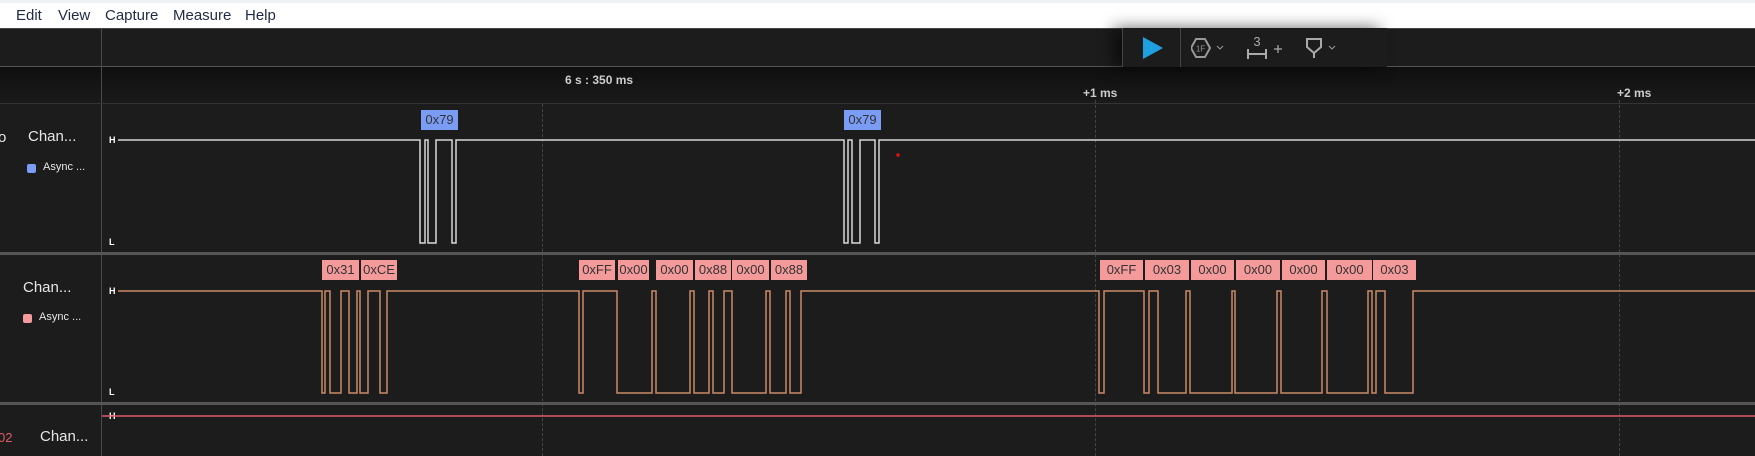  Describe the element at coordinates (379, 270) in the screenshot. I see `decoded-frame: 0xCE` at that location.